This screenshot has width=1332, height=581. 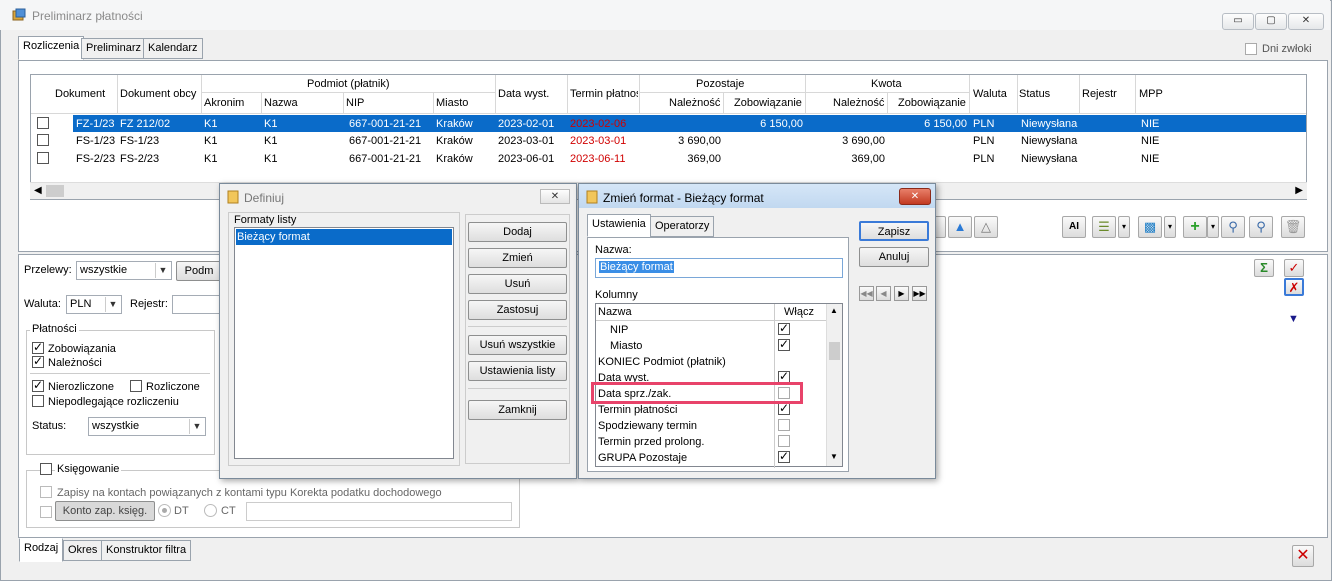 I want to click on dodaj-button: Dodaj, so click(x=517, y=232).